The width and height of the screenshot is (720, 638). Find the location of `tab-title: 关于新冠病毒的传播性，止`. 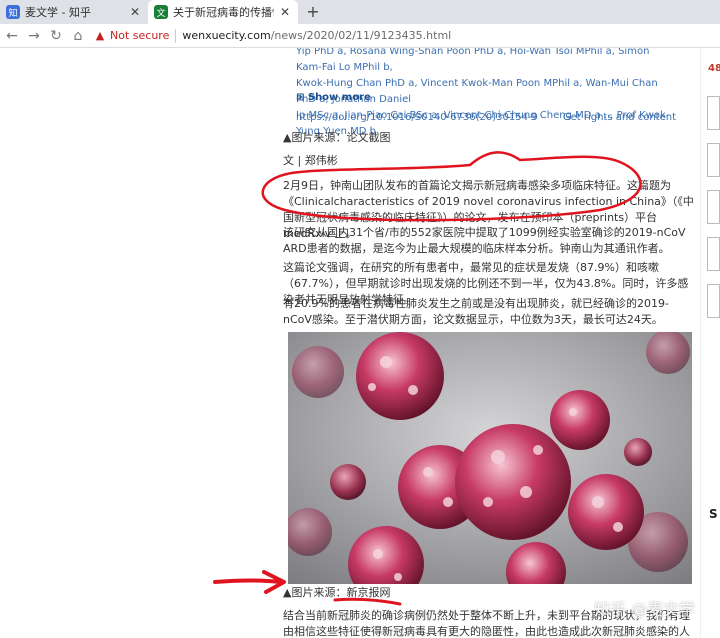

tab-title: 关于新冠病毒的传播性，止 is located at coordinates (223, 12).